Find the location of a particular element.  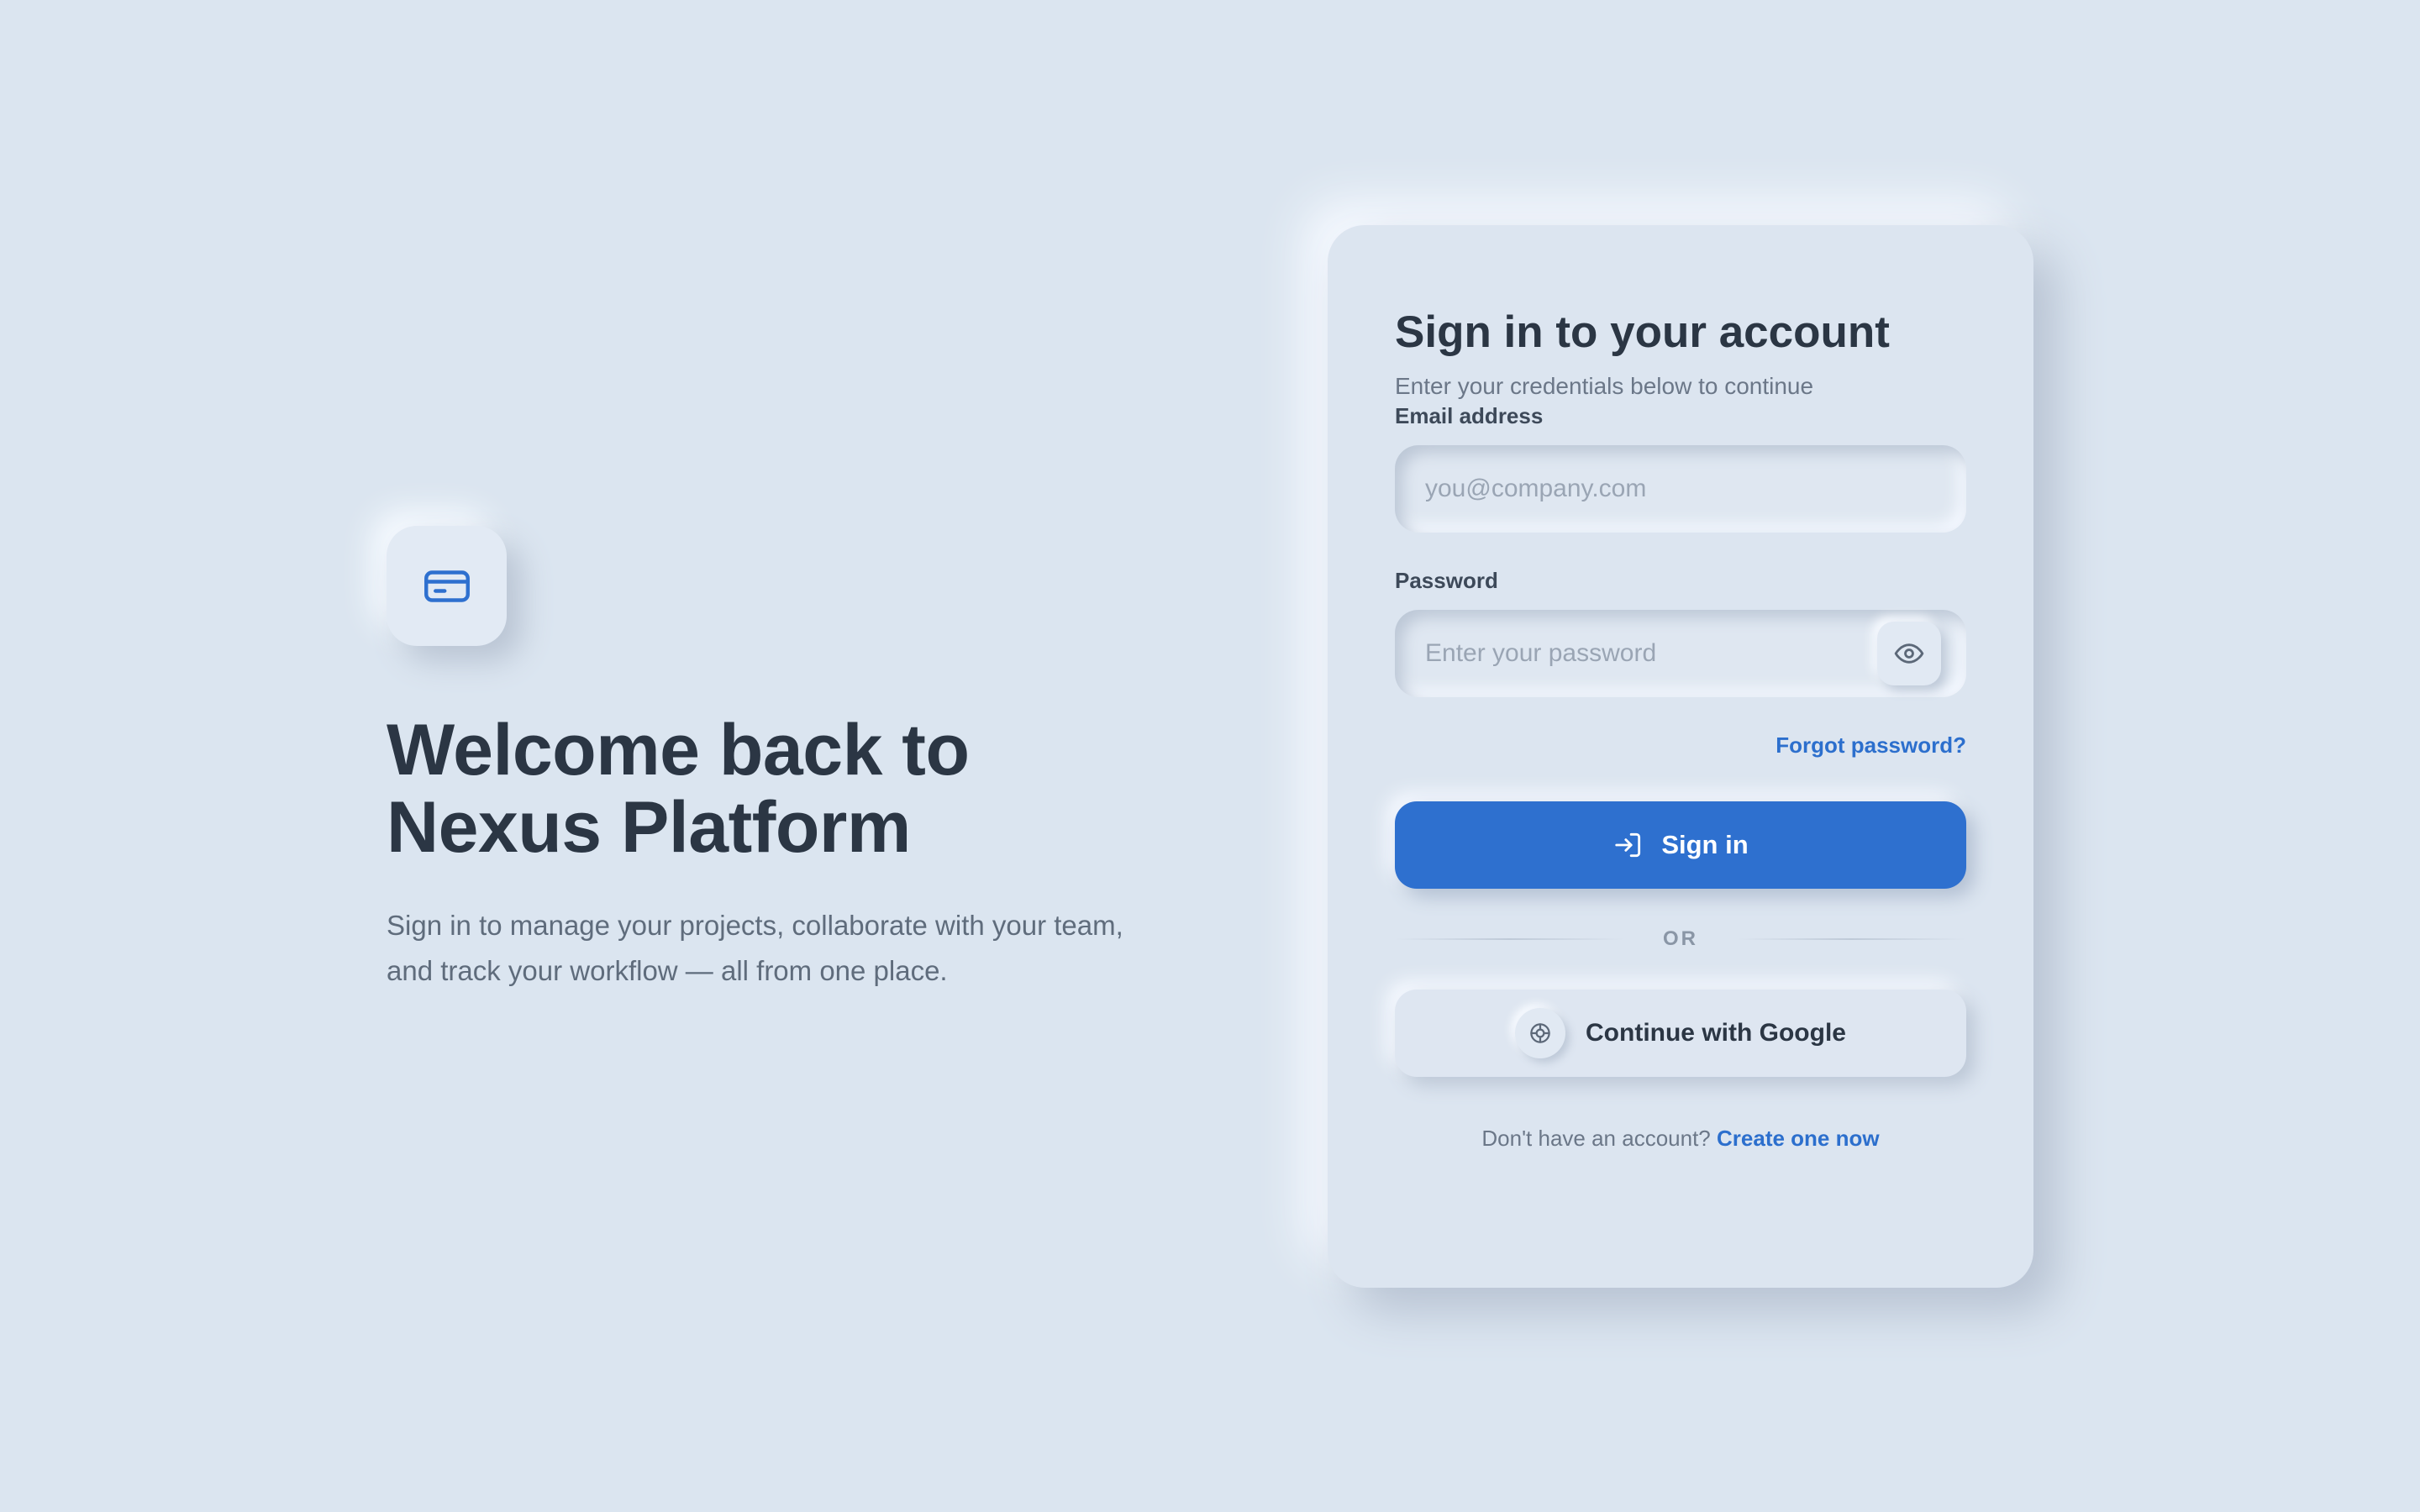

forgot-password-link: Forgot password? is located at coordinates (1871, 745).